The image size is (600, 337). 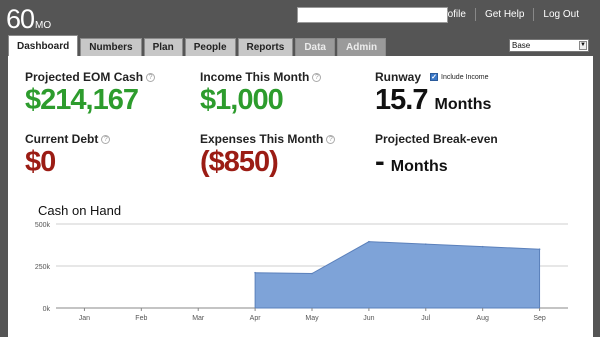 What do you see at coordinates (68, 155) in the screenshot?
I see `metric-debt: Current Debt? $0` at bounding box center [68, 155].